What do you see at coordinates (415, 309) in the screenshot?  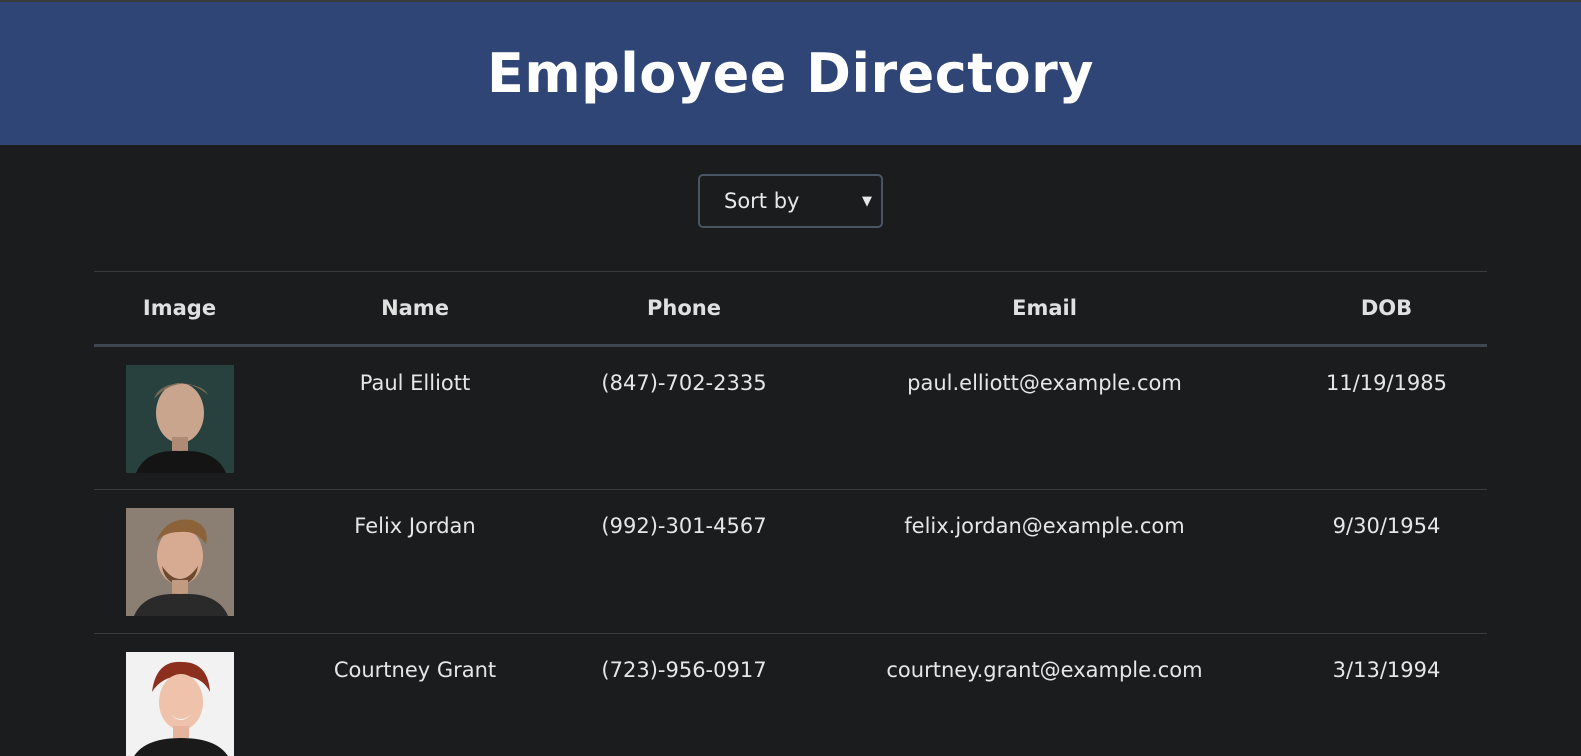 I see `column-header-name: Name` at bounding box center [415, 309].